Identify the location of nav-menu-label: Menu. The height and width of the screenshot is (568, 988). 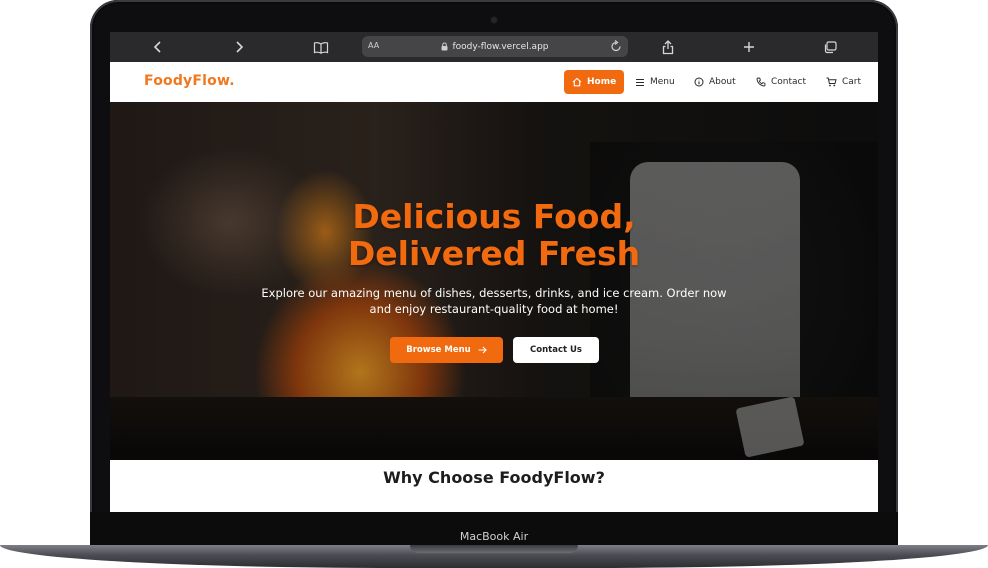
(662, 82).